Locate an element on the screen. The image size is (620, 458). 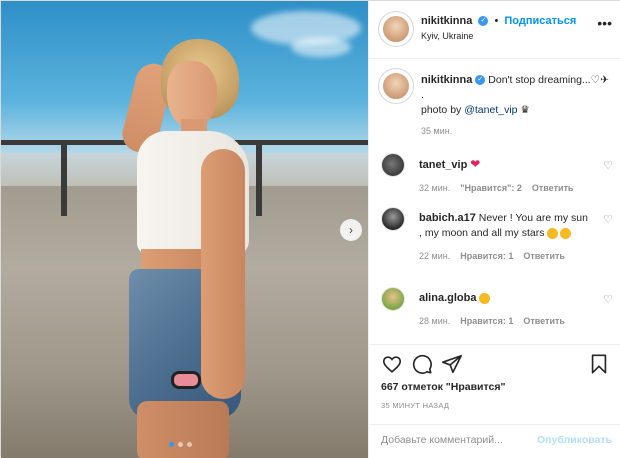
comment-time: 22 мин. is located at coordinates (434, 256).